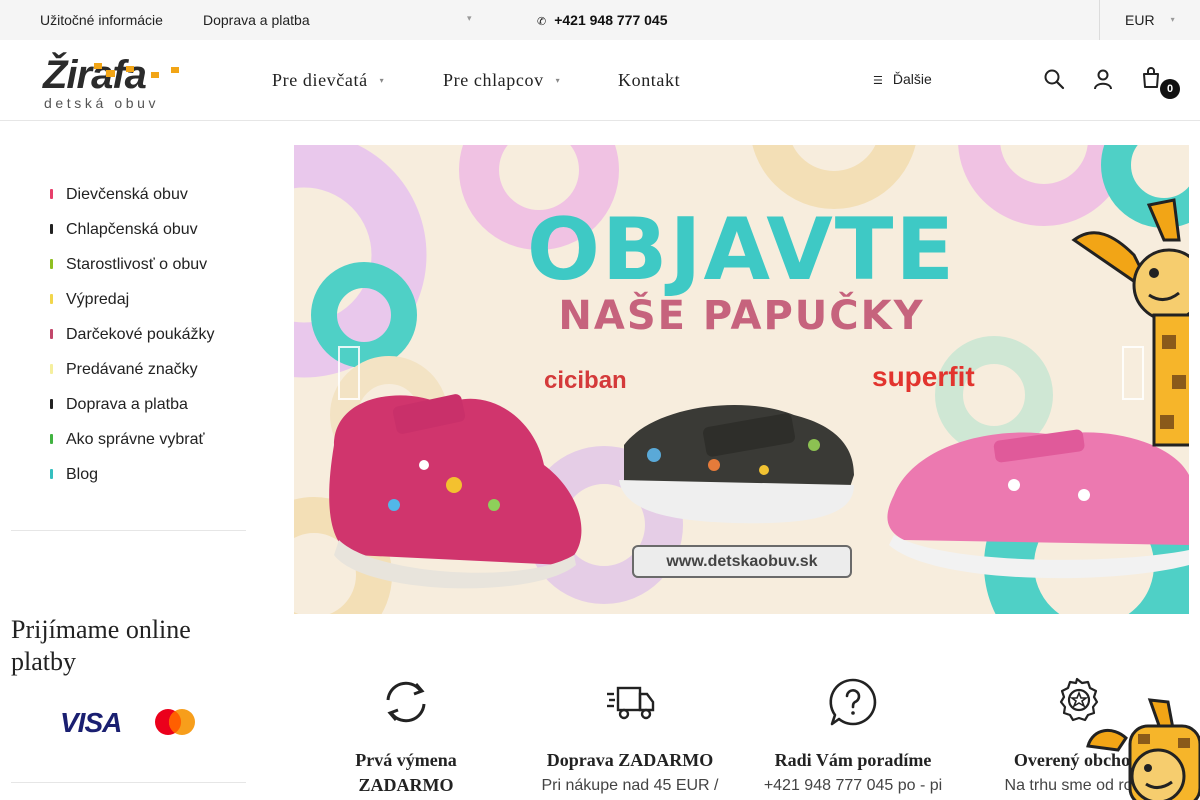  I want to click on nav-contact: Kontakt, so click(649, 80).